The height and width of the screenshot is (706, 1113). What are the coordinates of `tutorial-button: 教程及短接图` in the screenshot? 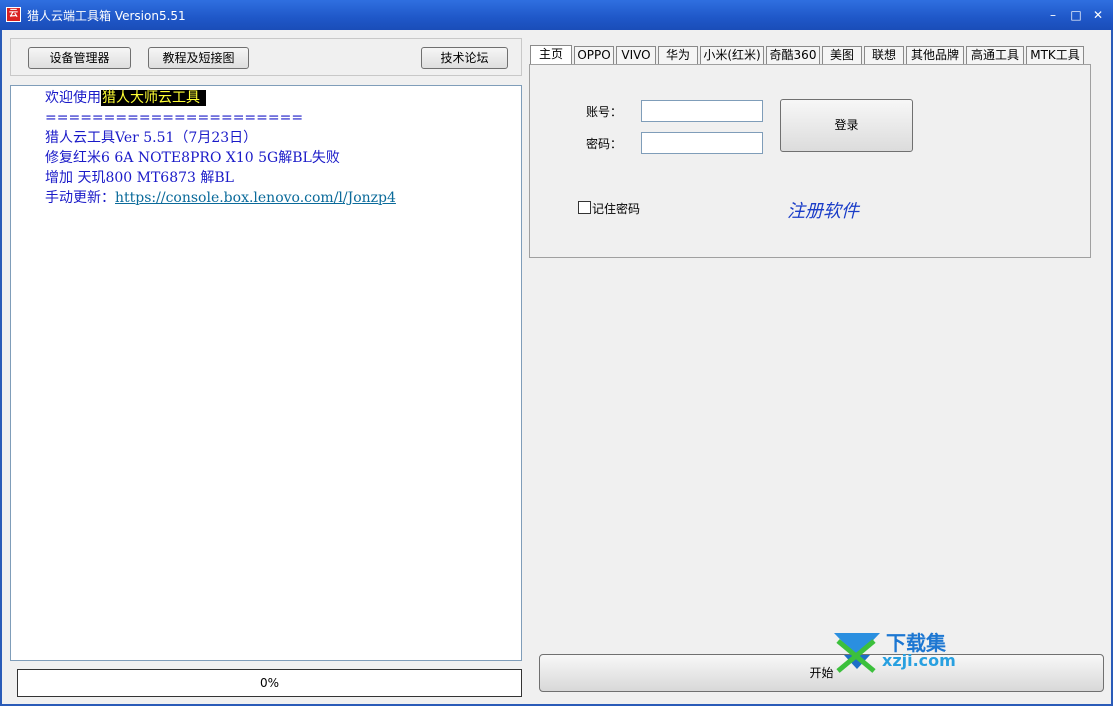 It's located at (198, 58).